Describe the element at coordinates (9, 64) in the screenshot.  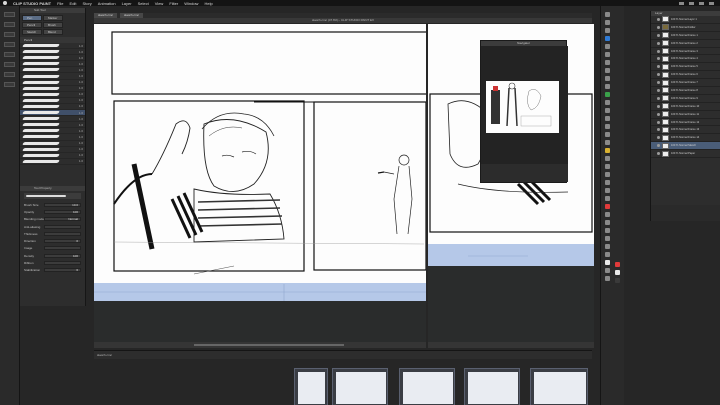
I see `move-tool-icon` at that location.